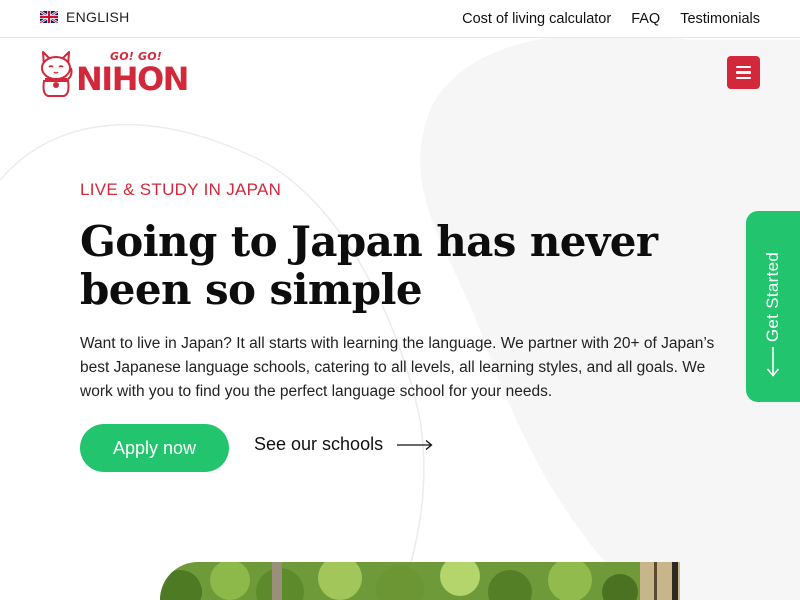 The image size is (800, 600). Describe the element at coordinates (420, 581) in the screenshot. I see `hero-photo` at that location.